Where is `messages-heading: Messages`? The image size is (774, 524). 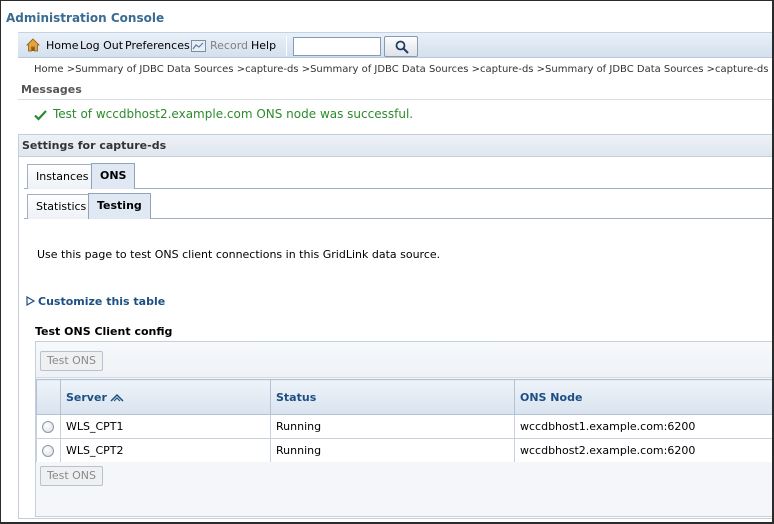
messages-heading: Messages is located at coordinates (51, 89).